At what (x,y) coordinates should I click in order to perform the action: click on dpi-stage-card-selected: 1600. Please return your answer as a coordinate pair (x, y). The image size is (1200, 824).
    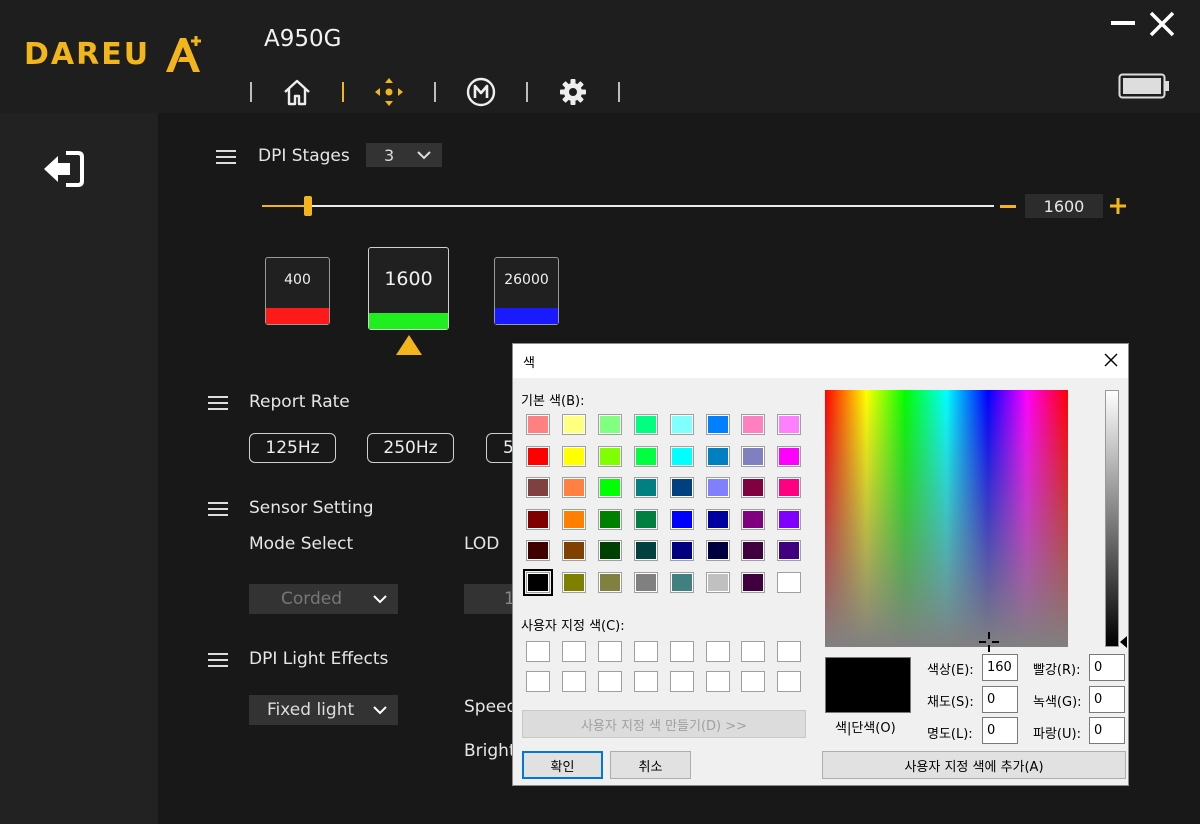
    Looking at the image, I should click on (408, 288).